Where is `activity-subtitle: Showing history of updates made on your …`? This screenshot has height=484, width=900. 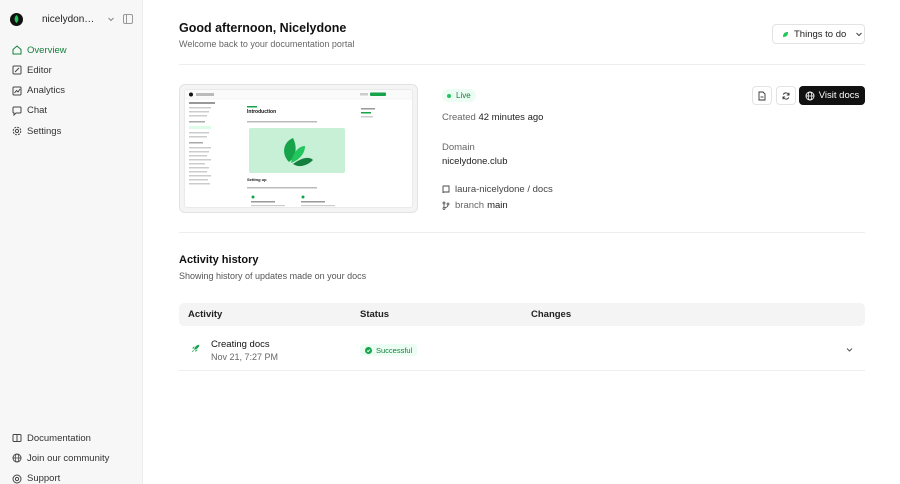
activity-subtitle: Showing history of updates made on your … is located at coordinates (273, 276).